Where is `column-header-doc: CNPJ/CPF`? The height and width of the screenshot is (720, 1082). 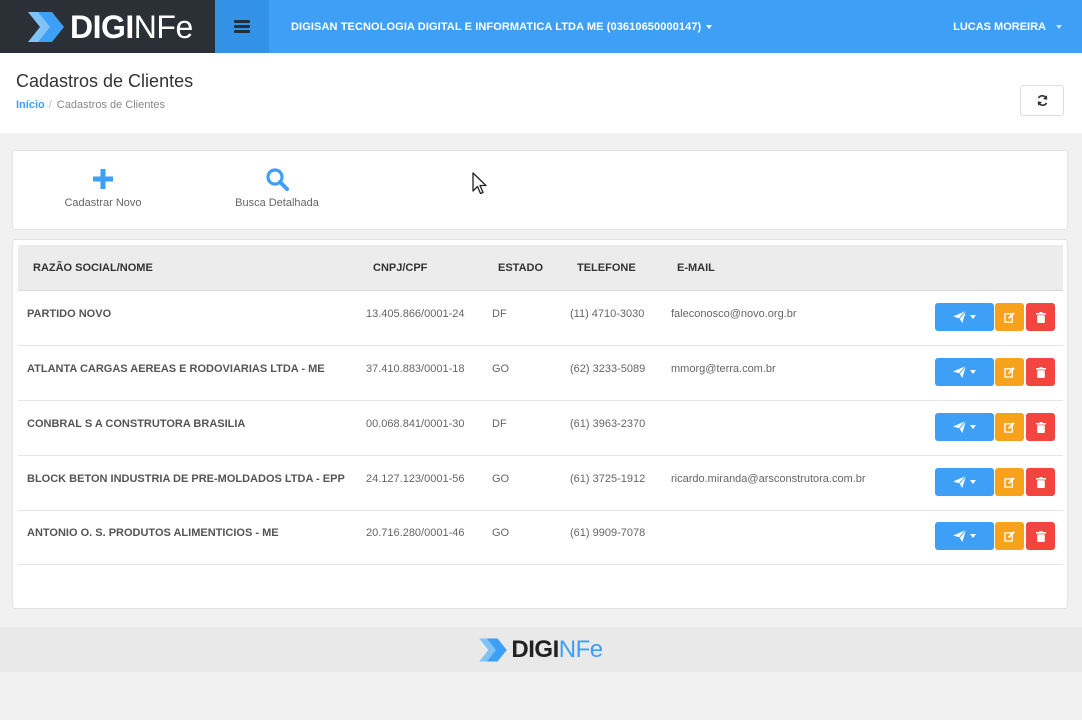
column-header-doc: CNPJ/CPF is located at coordinates (400, 268).